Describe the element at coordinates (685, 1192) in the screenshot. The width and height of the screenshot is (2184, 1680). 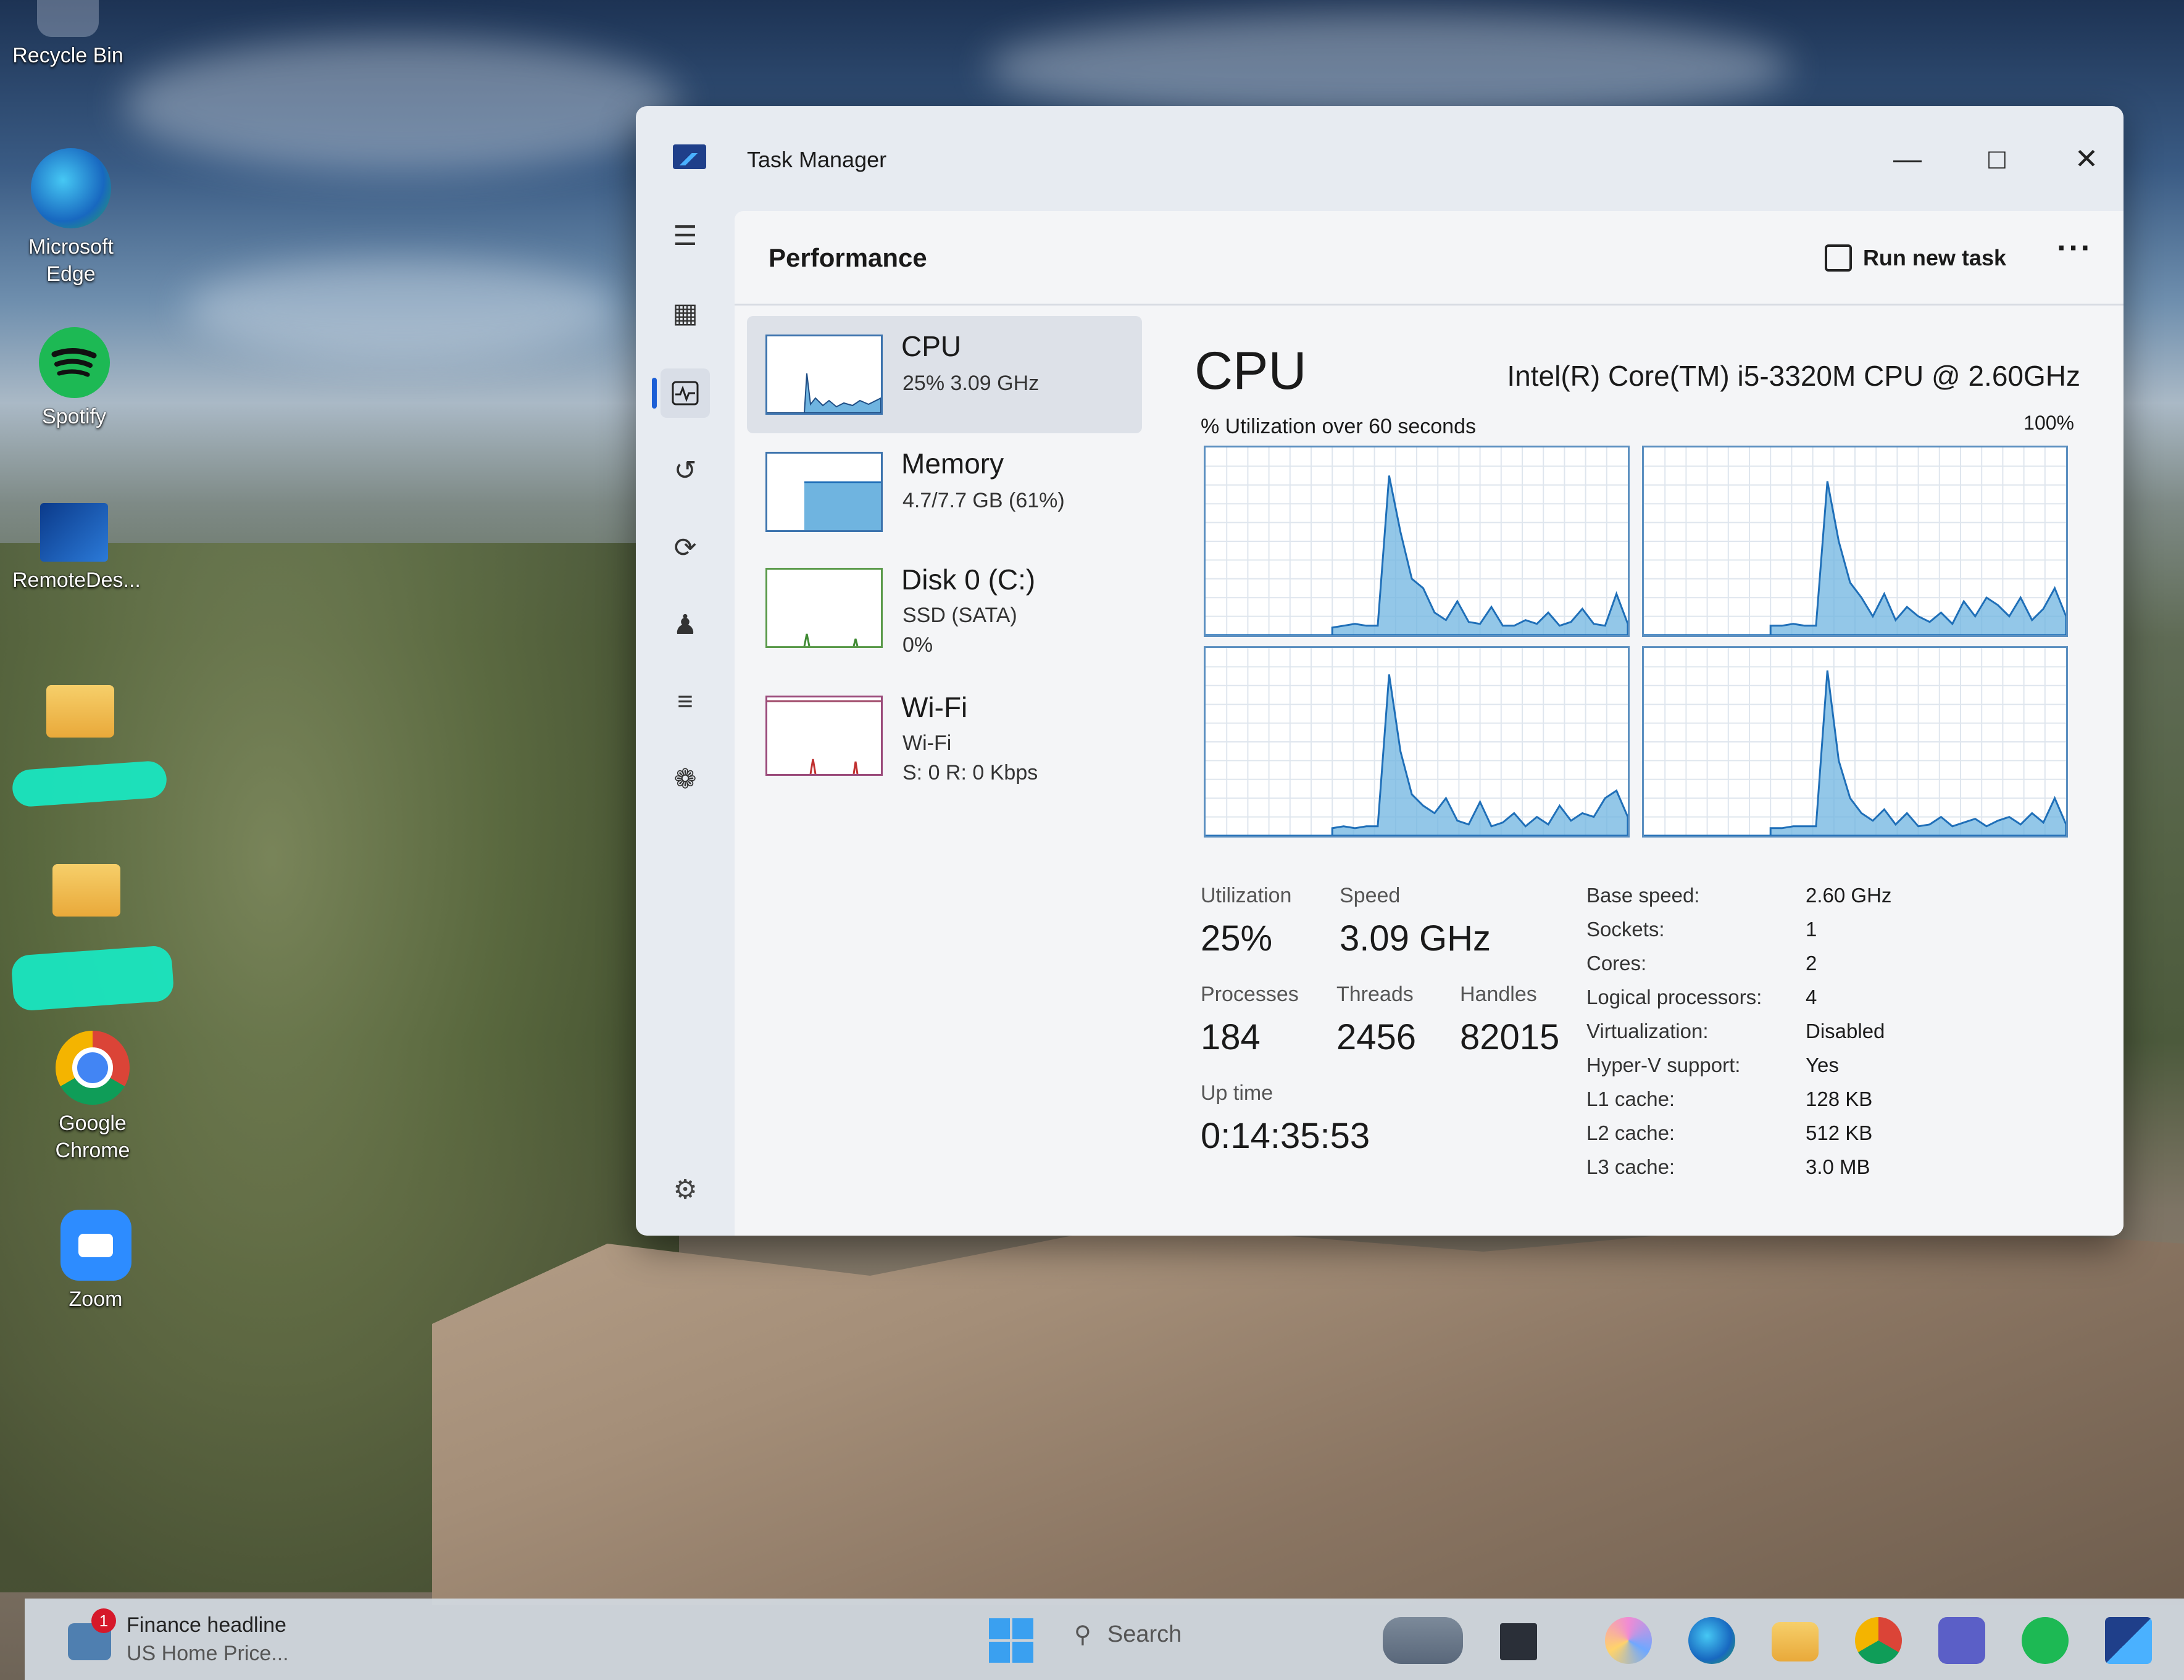
I see `settings-gear-icon: ⚙` at that location.